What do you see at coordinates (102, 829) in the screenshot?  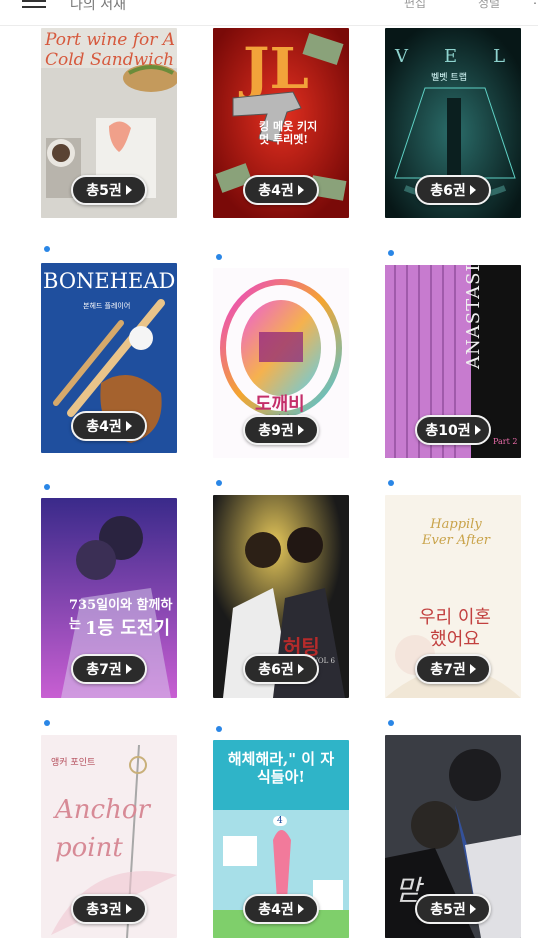 I see `cover-title: Anchor point` at bounding box center [102, 829].